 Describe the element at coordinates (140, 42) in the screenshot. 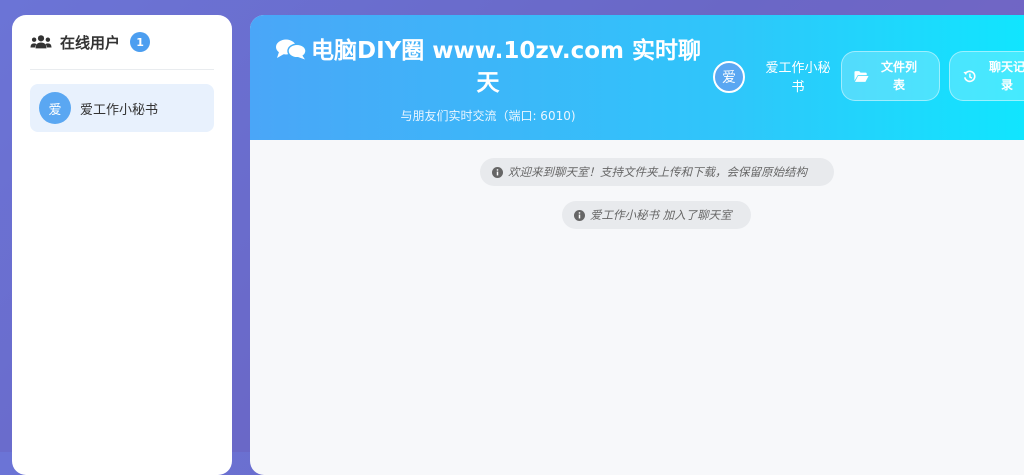

I see `online-count-badge: 1` at that location.